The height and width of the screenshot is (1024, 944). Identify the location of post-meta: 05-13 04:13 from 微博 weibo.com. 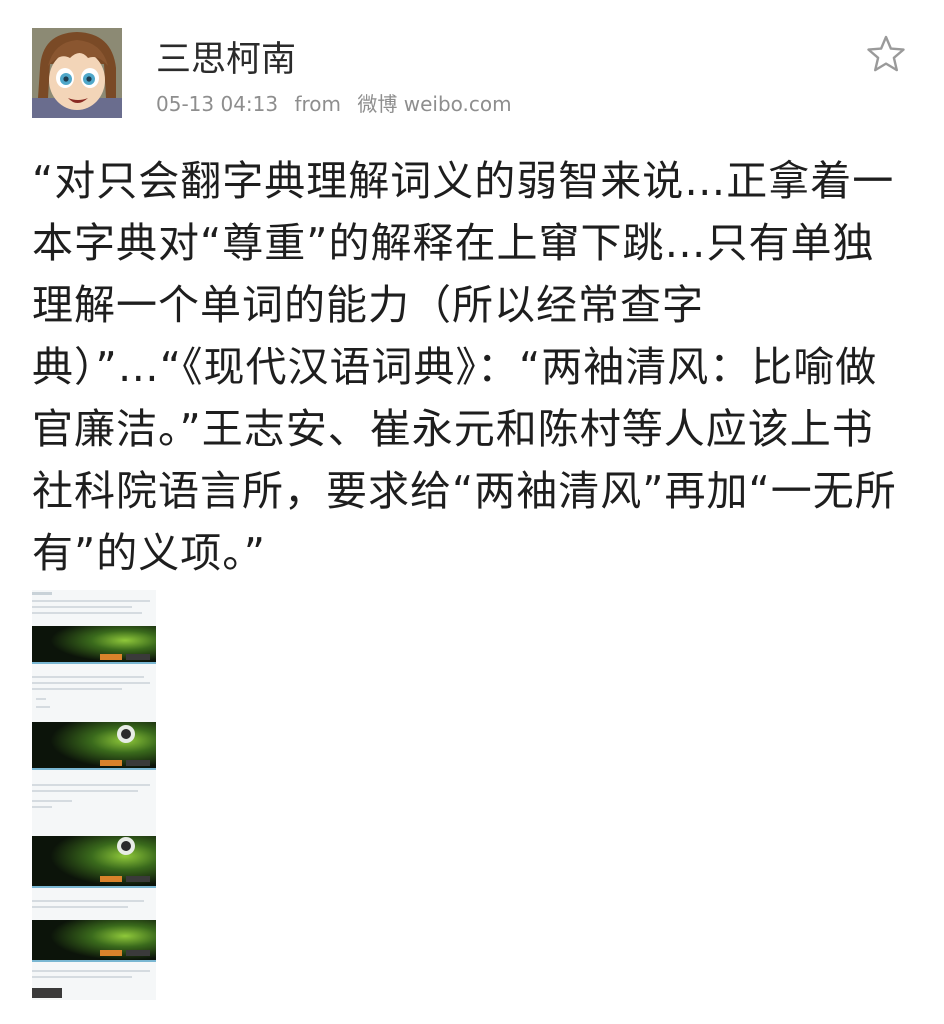
(339, 104).